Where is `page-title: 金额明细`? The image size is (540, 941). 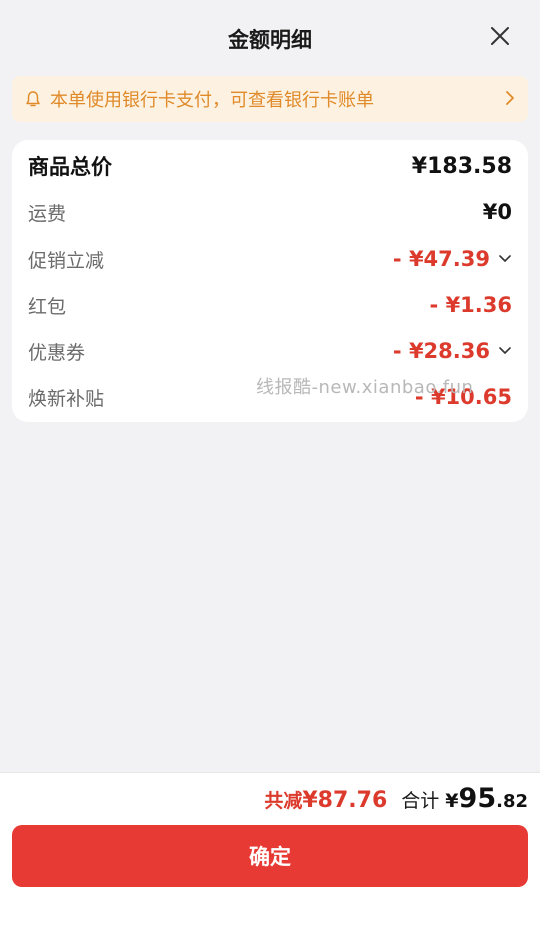 page-title: 金额明细 is located at coordinates (270, 40).